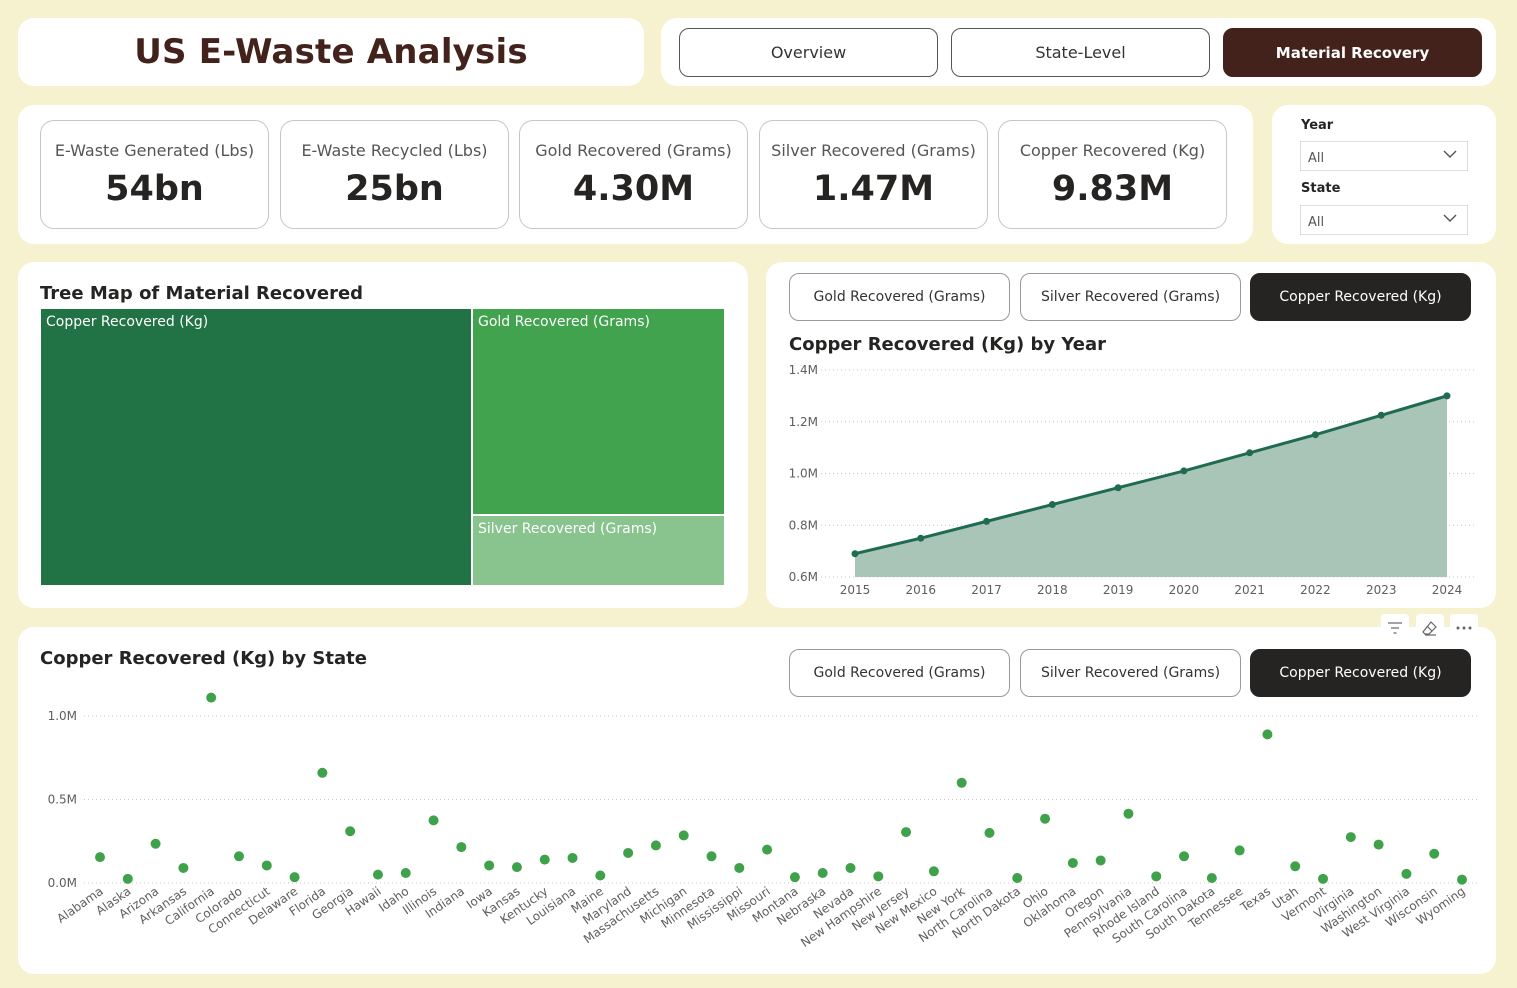  What do you see at coordinates (1184, 590) in the screenshot?
I see `x-tick-label: 2020` at bounding box center [1184, 590].